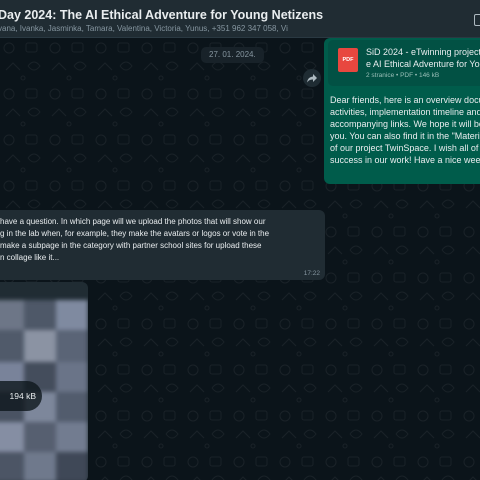 This screenshot has width=480, height=480. Describe the element at coordinates (404, 148) in the screenshot. I see `message-line: of our project TwinSpace. I wish all of` at that location.